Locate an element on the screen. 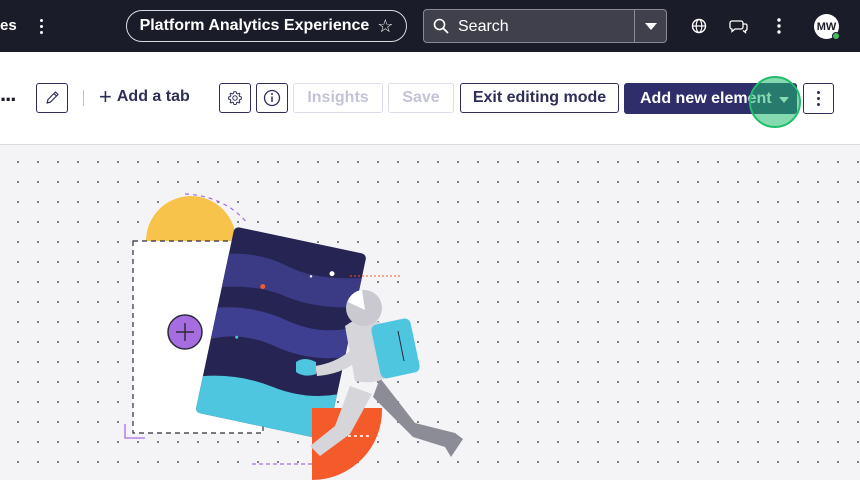  click-indicator is located at coordinates (775, 102).